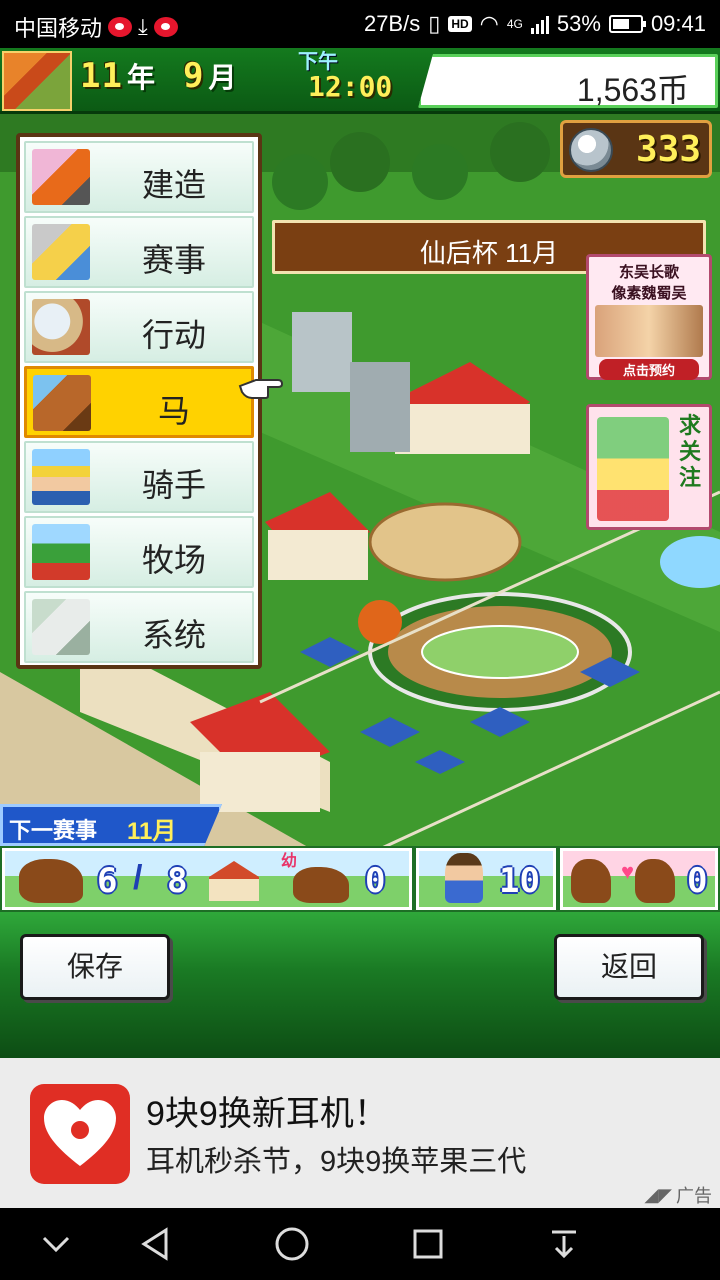  I want to click on carrier-text: 中国移动, so click(58, 28).